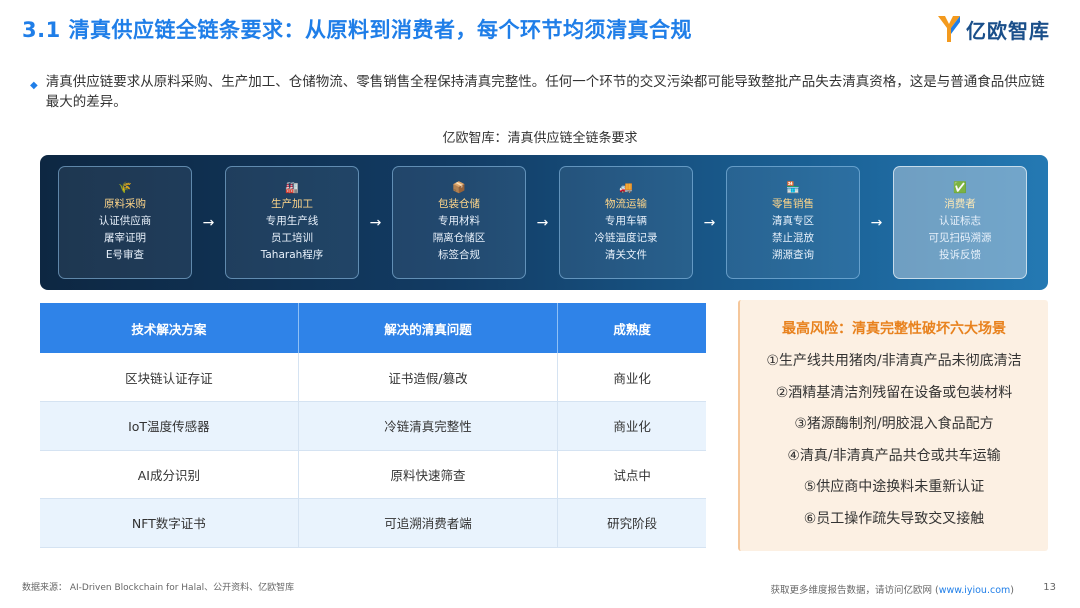 This screenshot has width=1080, height=608. I want to click on table-row: NFT数字证书 可追溯消费者端 研究阶段, so click(373, 523).